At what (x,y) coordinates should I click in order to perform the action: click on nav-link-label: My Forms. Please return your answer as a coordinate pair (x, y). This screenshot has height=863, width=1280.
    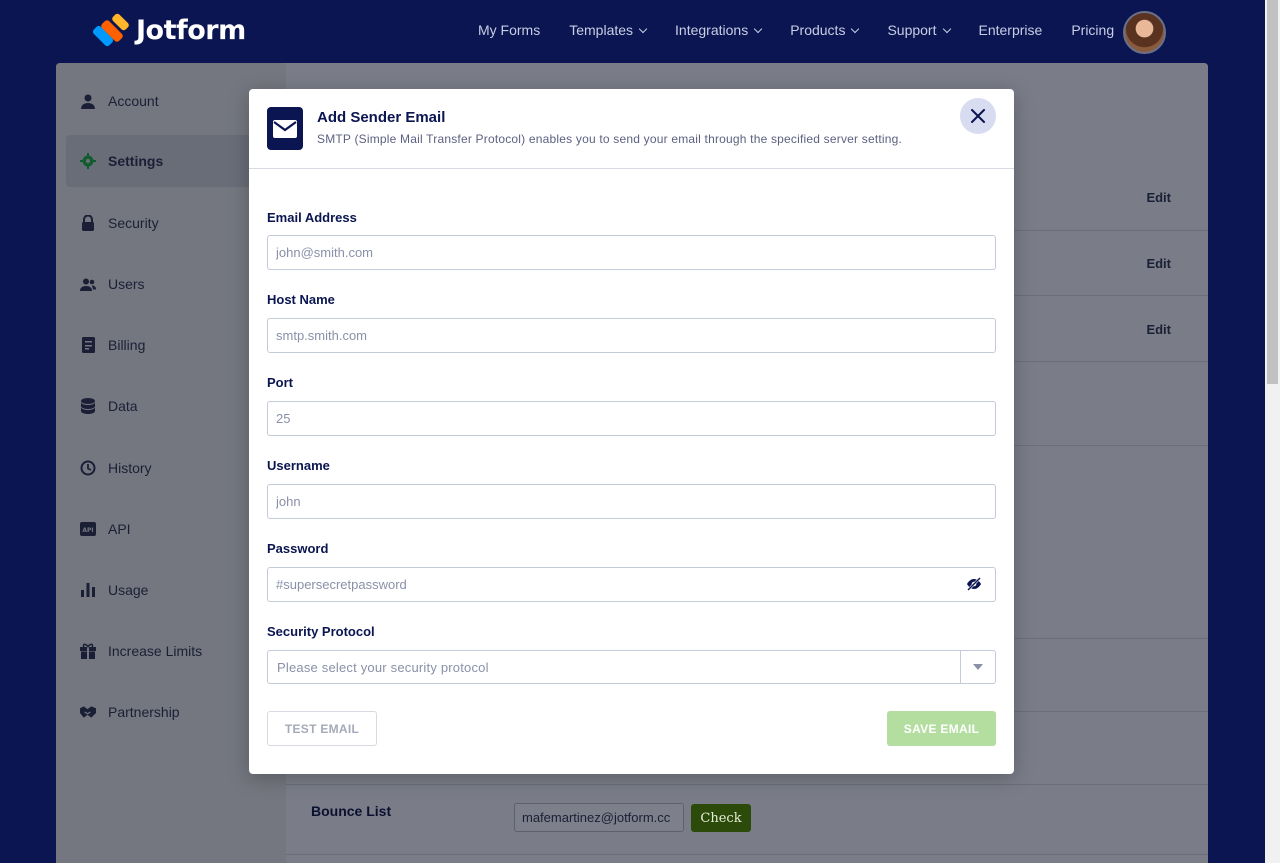
    Looking at the image, I should click on (509, 30).